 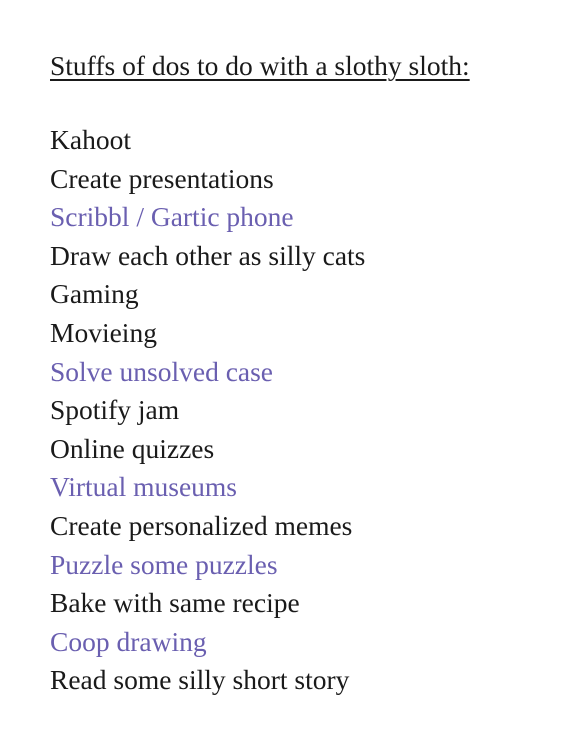 What do you see at coordinates (162, 371) in the screenshot?
I see `list-item: Solve unsolved case` at bounding box center [162, 371].